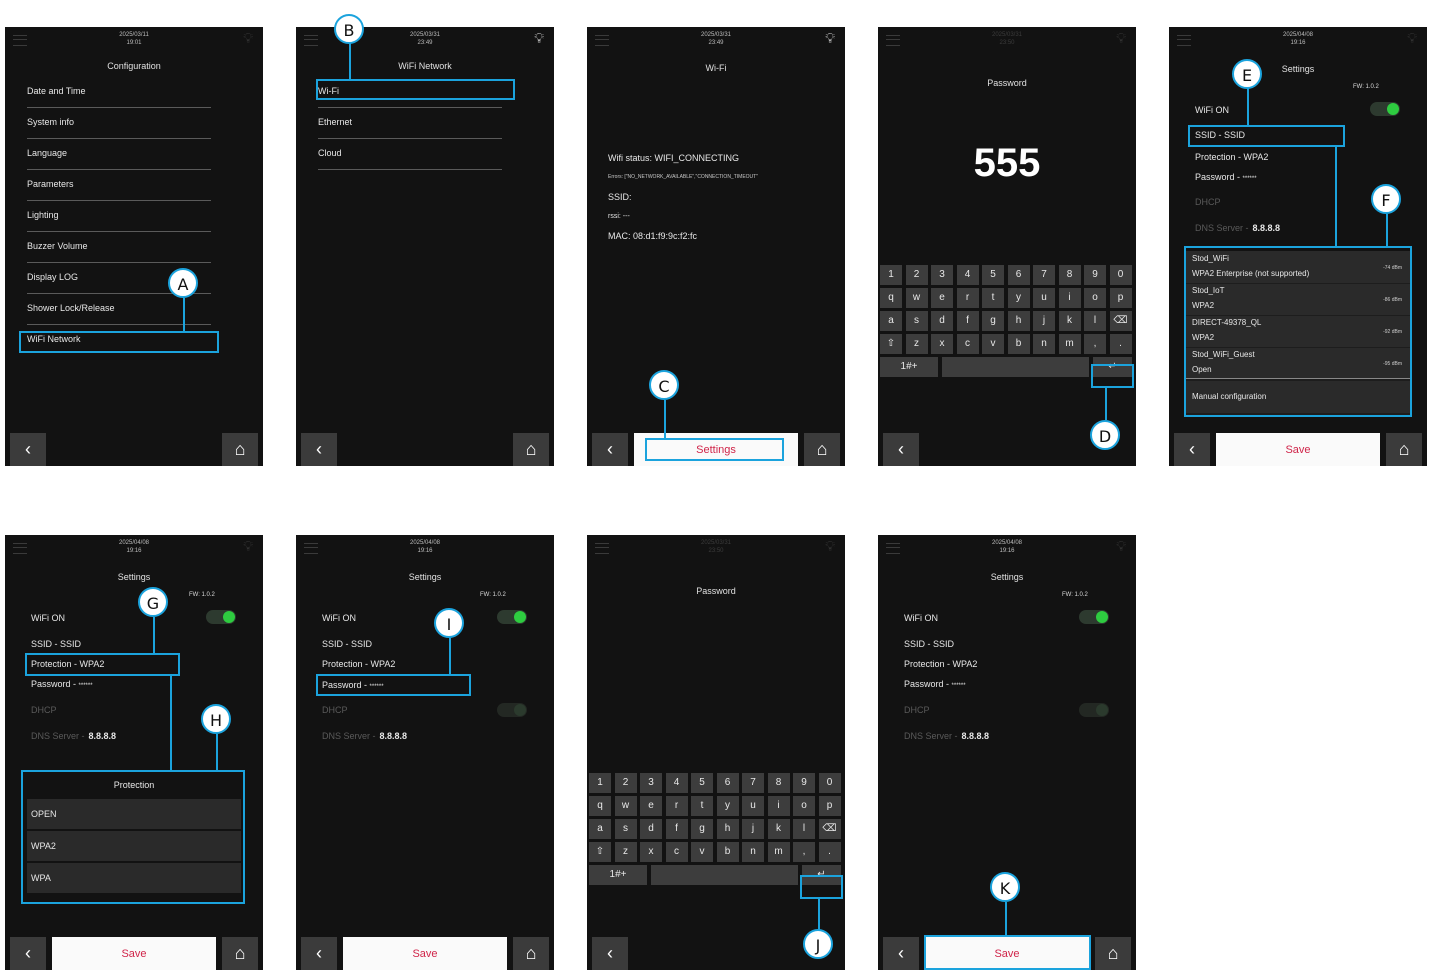 Image resolution: width=1431 pixels, height=970 pixels. Describe the element at coordinates (942, 275) in the screenshot. I see `key: 3` at that location.